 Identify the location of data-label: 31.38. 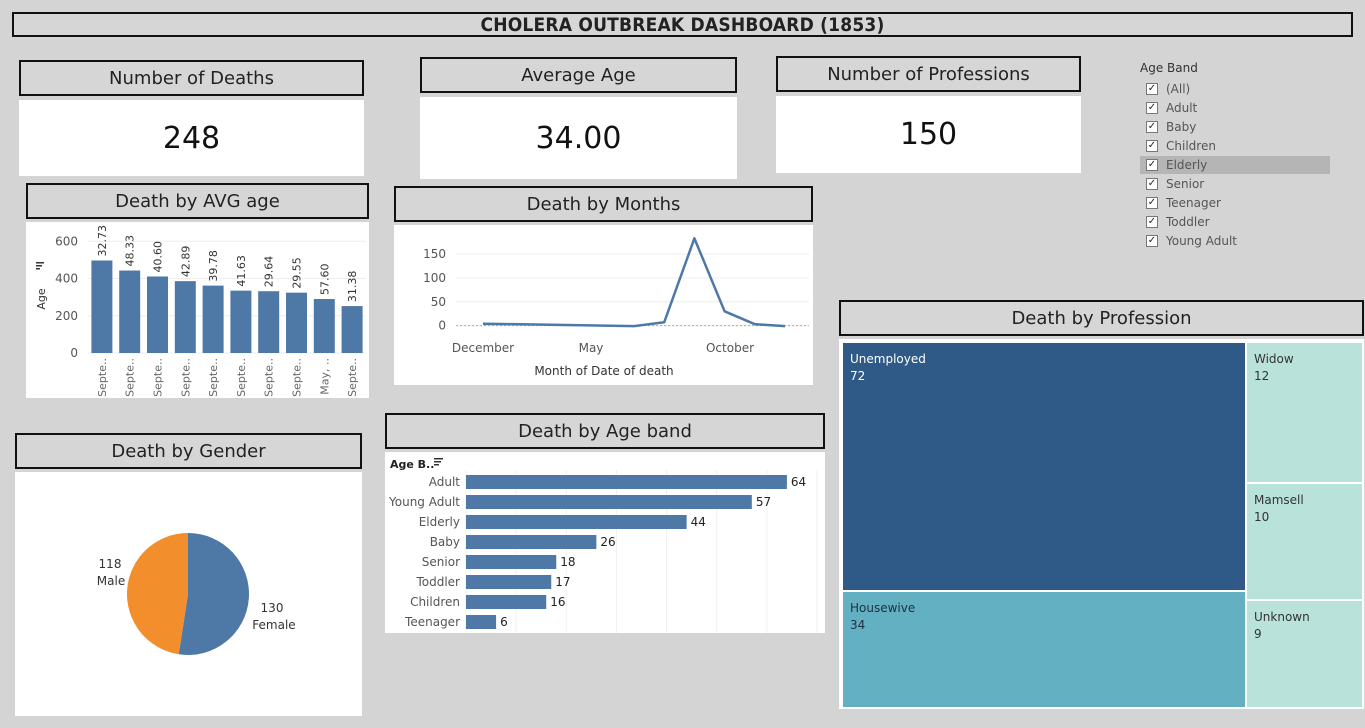
(352, 287).